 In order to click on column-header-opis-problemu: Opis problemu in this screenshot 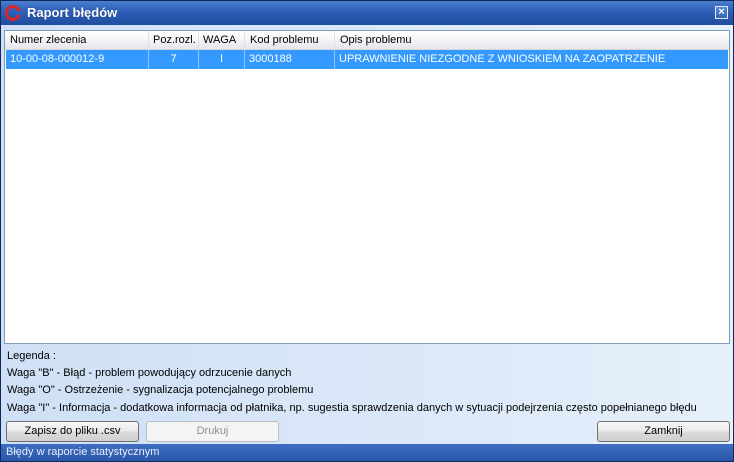, I will do `click(532, 40)`.